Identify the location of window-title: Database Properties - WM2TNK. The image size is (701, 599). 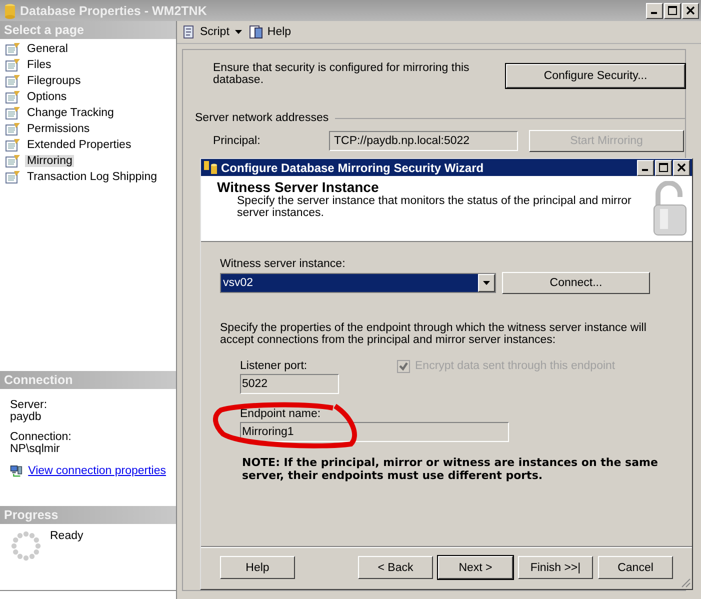
(113, 11).